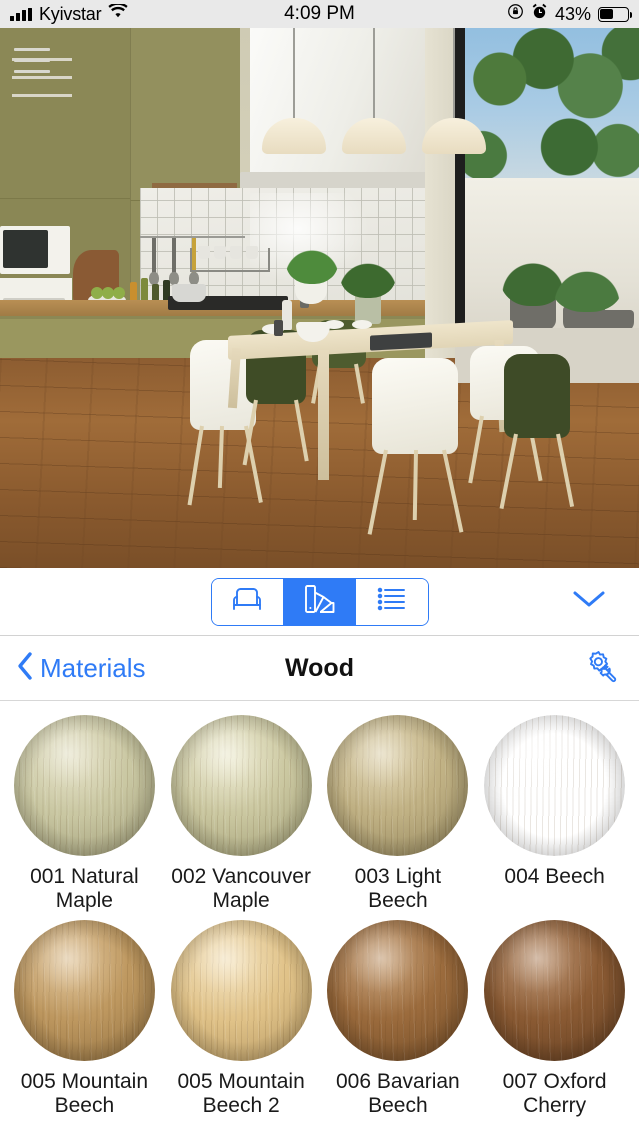 The image size is (639, 1136). I want to click on status-bar-right: 43%, so click(533, 14).